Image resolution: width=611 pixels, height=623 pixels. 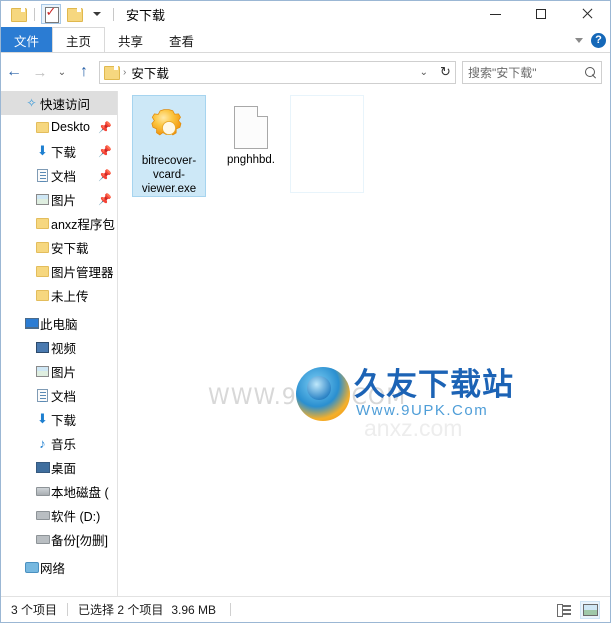 I want to click on sidebar-item-anxiazai: 安下载, so click(x=59, y=247).